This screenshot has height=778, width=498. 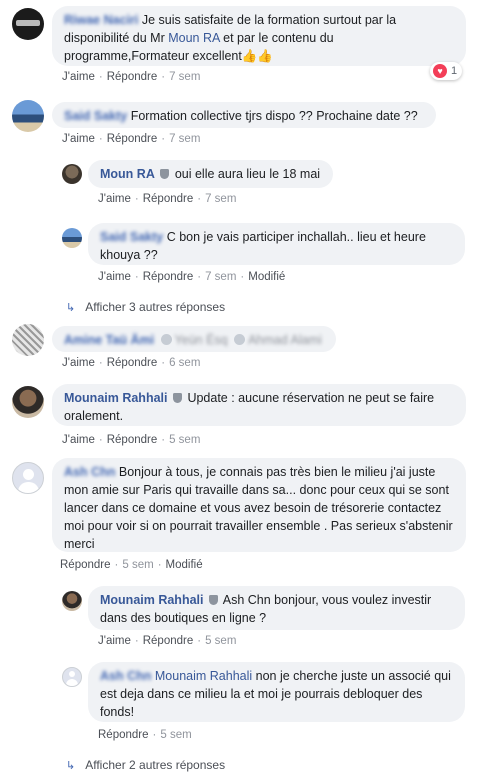 I want to click on reply-author: Moun RA, so click(x=127, y=174).